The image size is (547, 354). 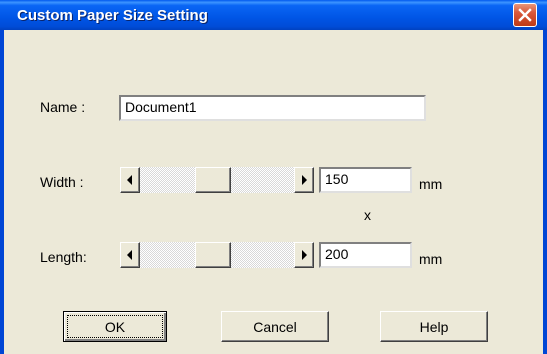 I want to click on help-button: Help, so click(x=434, y=326).